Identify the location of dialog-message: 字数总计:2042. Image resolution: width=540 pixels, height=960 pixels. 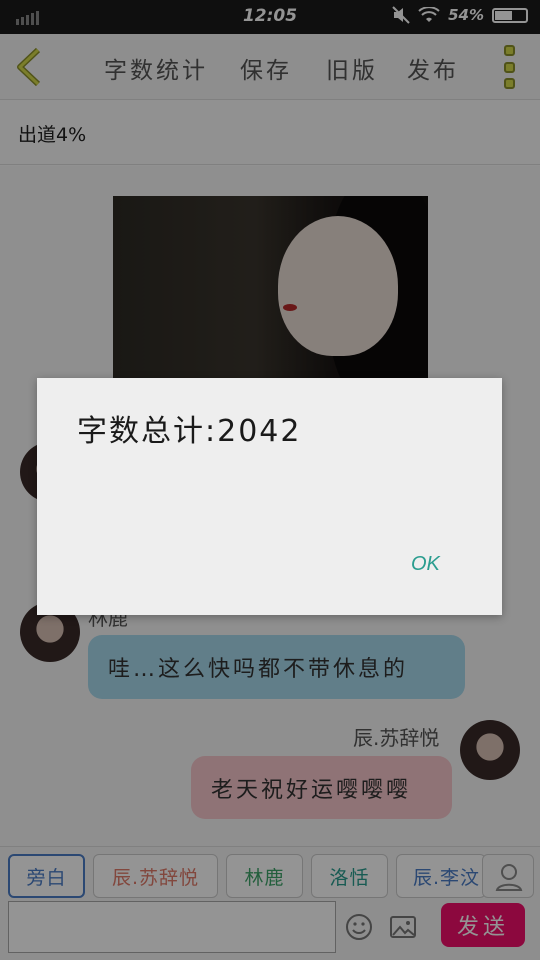
(189, 431).